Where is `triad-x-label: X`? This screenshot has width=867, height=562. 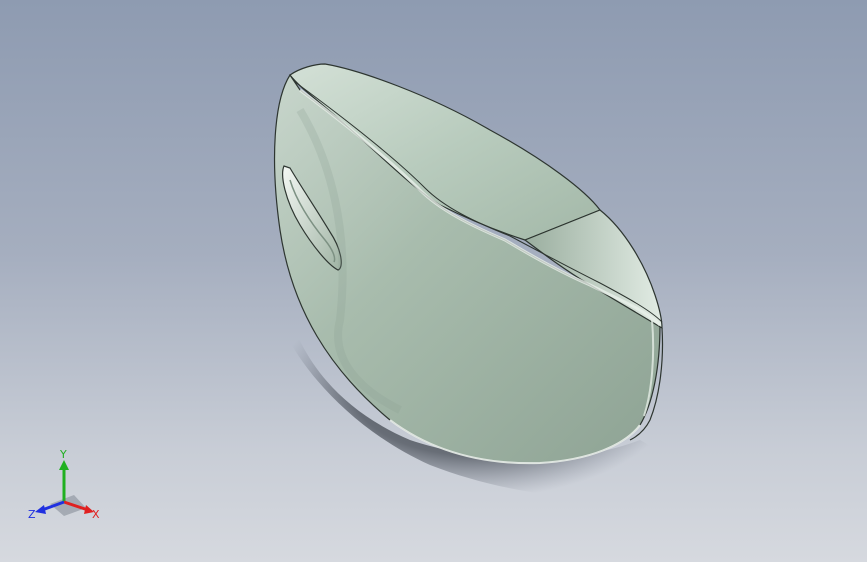 triad-x-label: X is located at coordinates (96, 514).